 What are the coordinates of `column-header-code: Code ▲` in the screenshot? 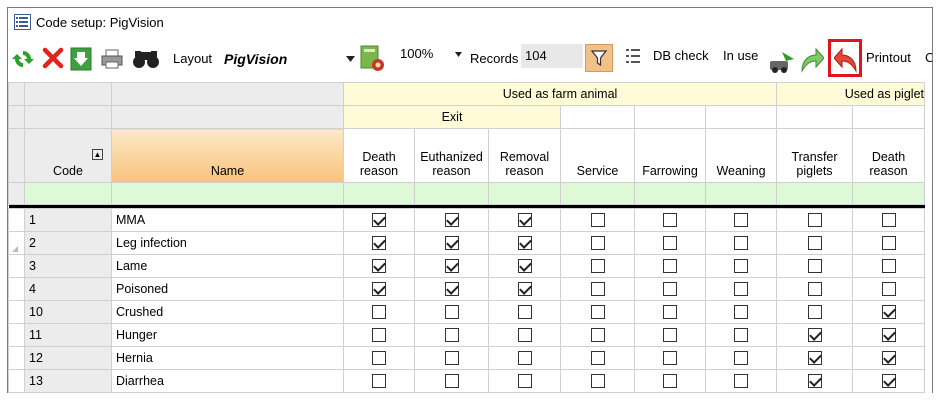 It's located at (68, 155).